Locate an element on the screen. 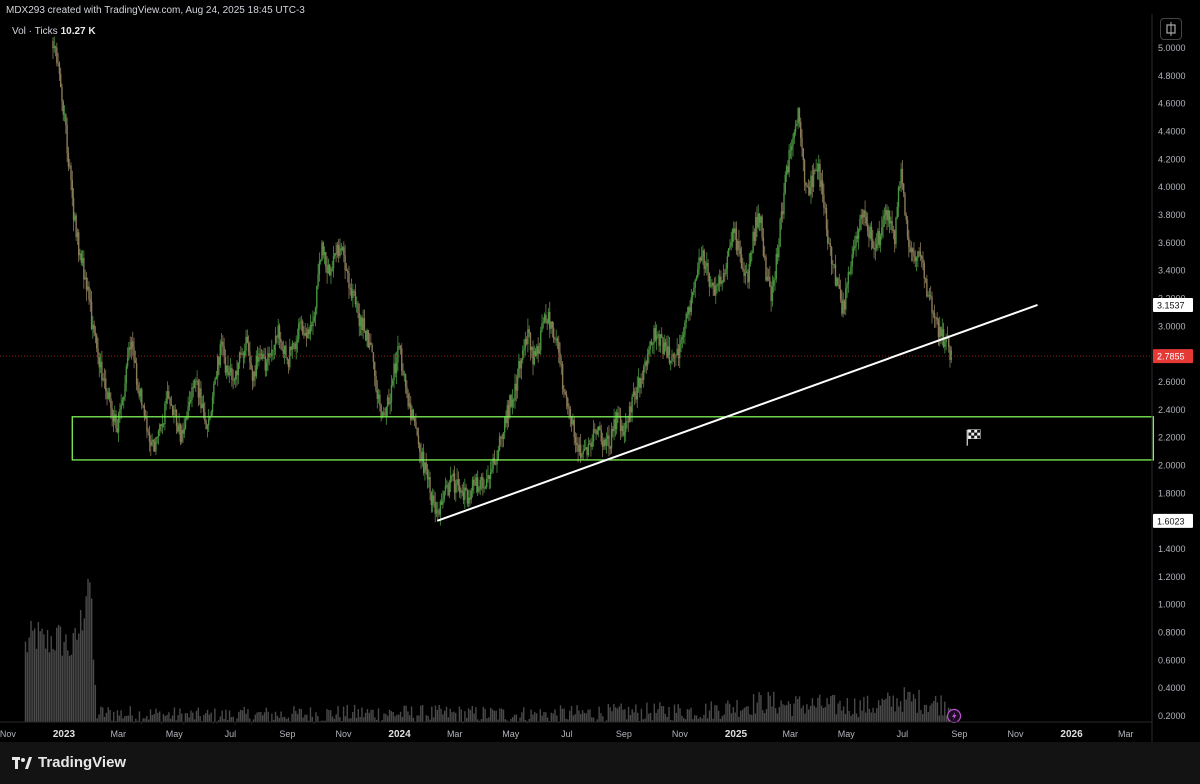 The image size is (1200, 784). settings-icon is located at coordinates (1171, 29).